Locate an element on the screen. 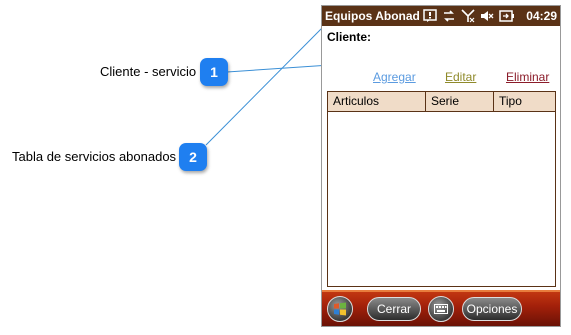 Image resolution: width=571 pixels, height=335 pixels. add-link: Agregar is located at coordinates (394, 77).